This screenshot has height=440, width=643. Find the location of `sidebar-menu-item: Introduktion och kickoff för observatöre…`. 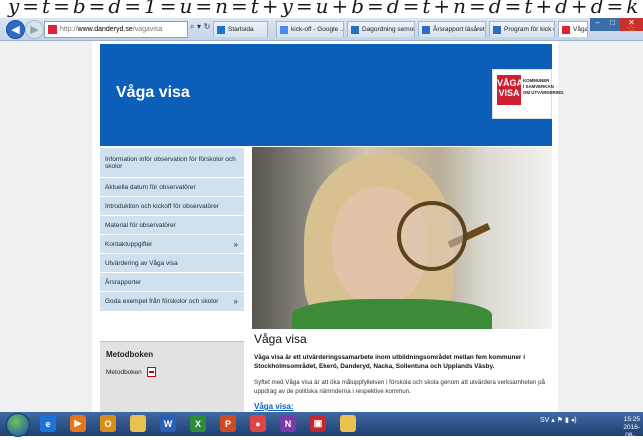

sidebar-menu-item: Introduktion och kickoff för observatöre… is located at coordinates (172, 206).